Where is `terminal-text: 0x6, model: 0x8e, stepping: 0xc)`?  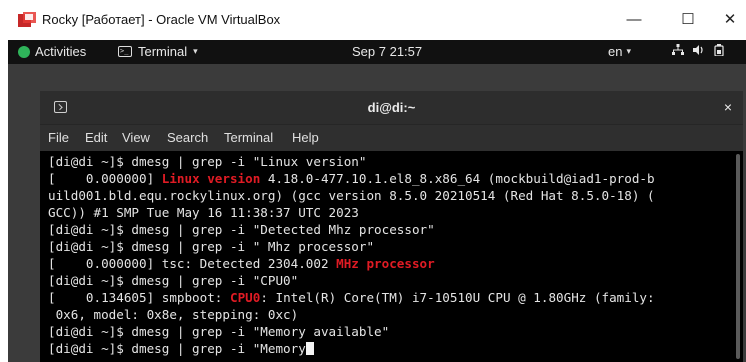 terminal-text: 0x6, model: 0x8e, stepping: 0xc) is located at coordinates (173, 314).